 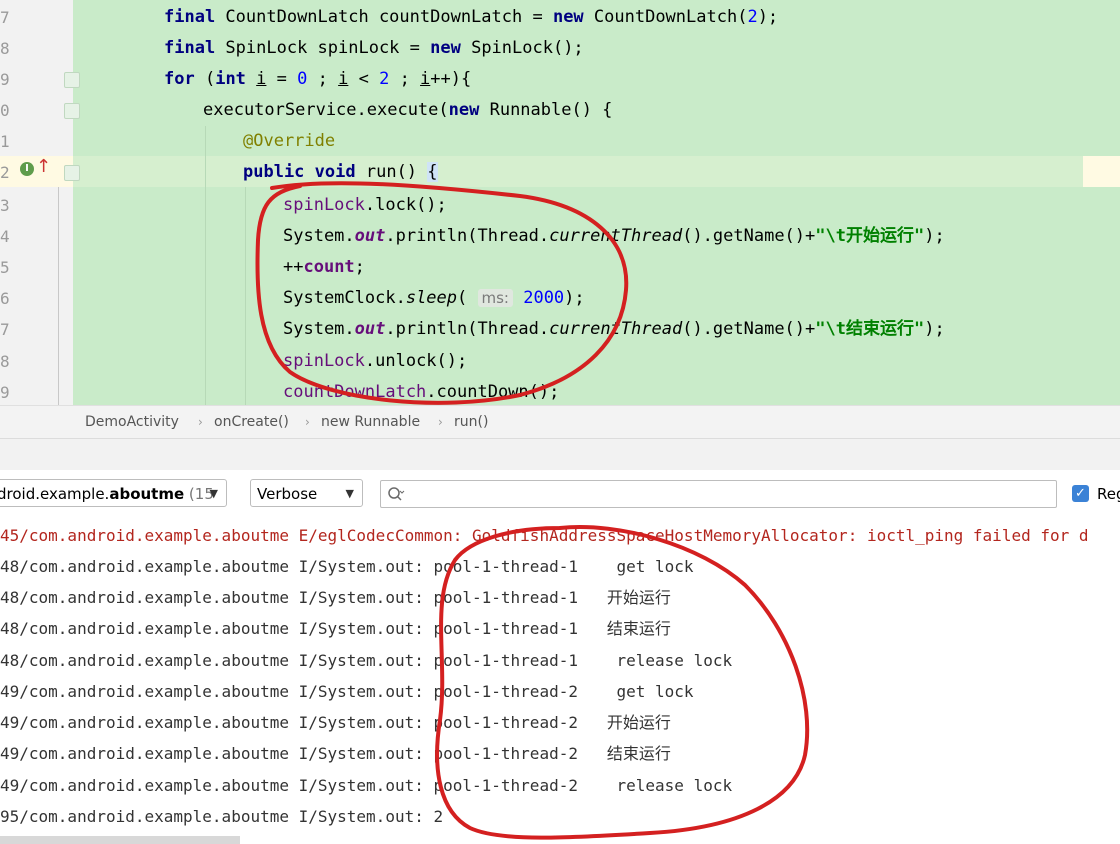 I want to click on breadcrumb-item-new-runnable: new Runnable, so click(x=370, y=422).